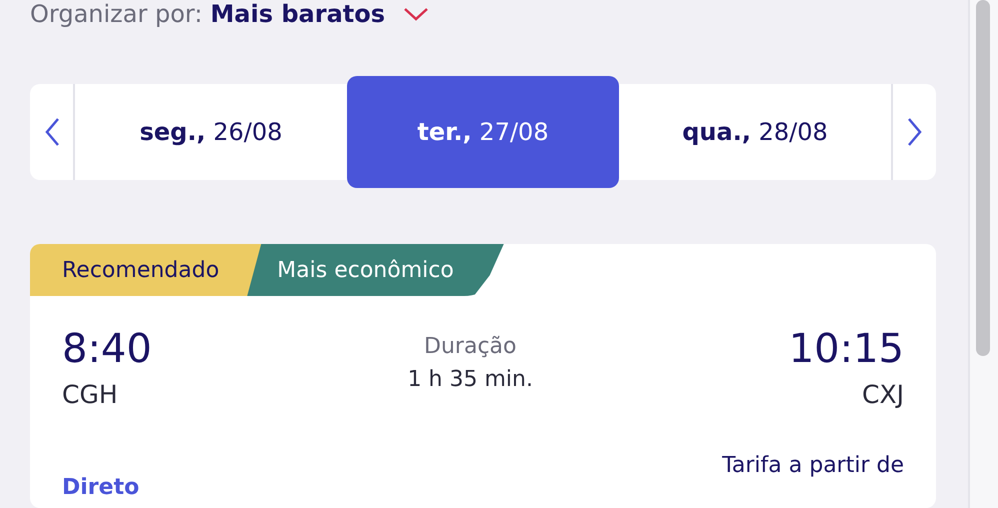 The height and width of the screenshot is (508, 998). Describe the element at coordinates (211, 132) in the screenshot. I see `date-tab: seg., 26/08` at that location.